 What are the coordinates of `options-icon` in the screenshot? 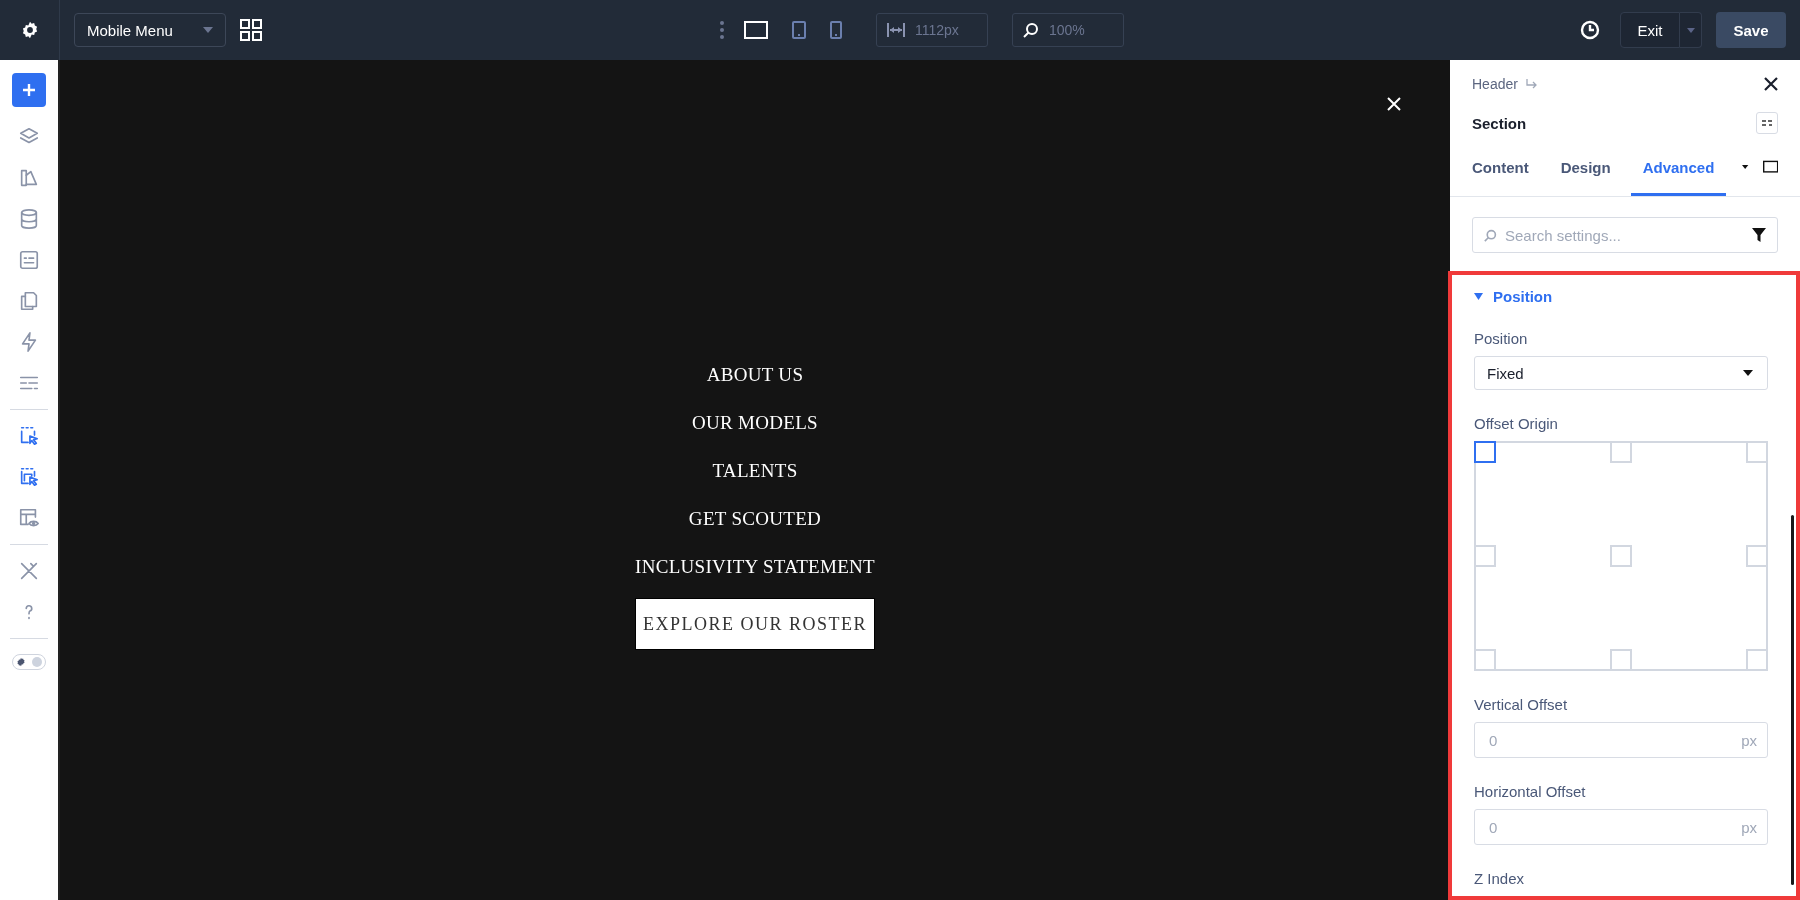 It's located at (1767, 123).